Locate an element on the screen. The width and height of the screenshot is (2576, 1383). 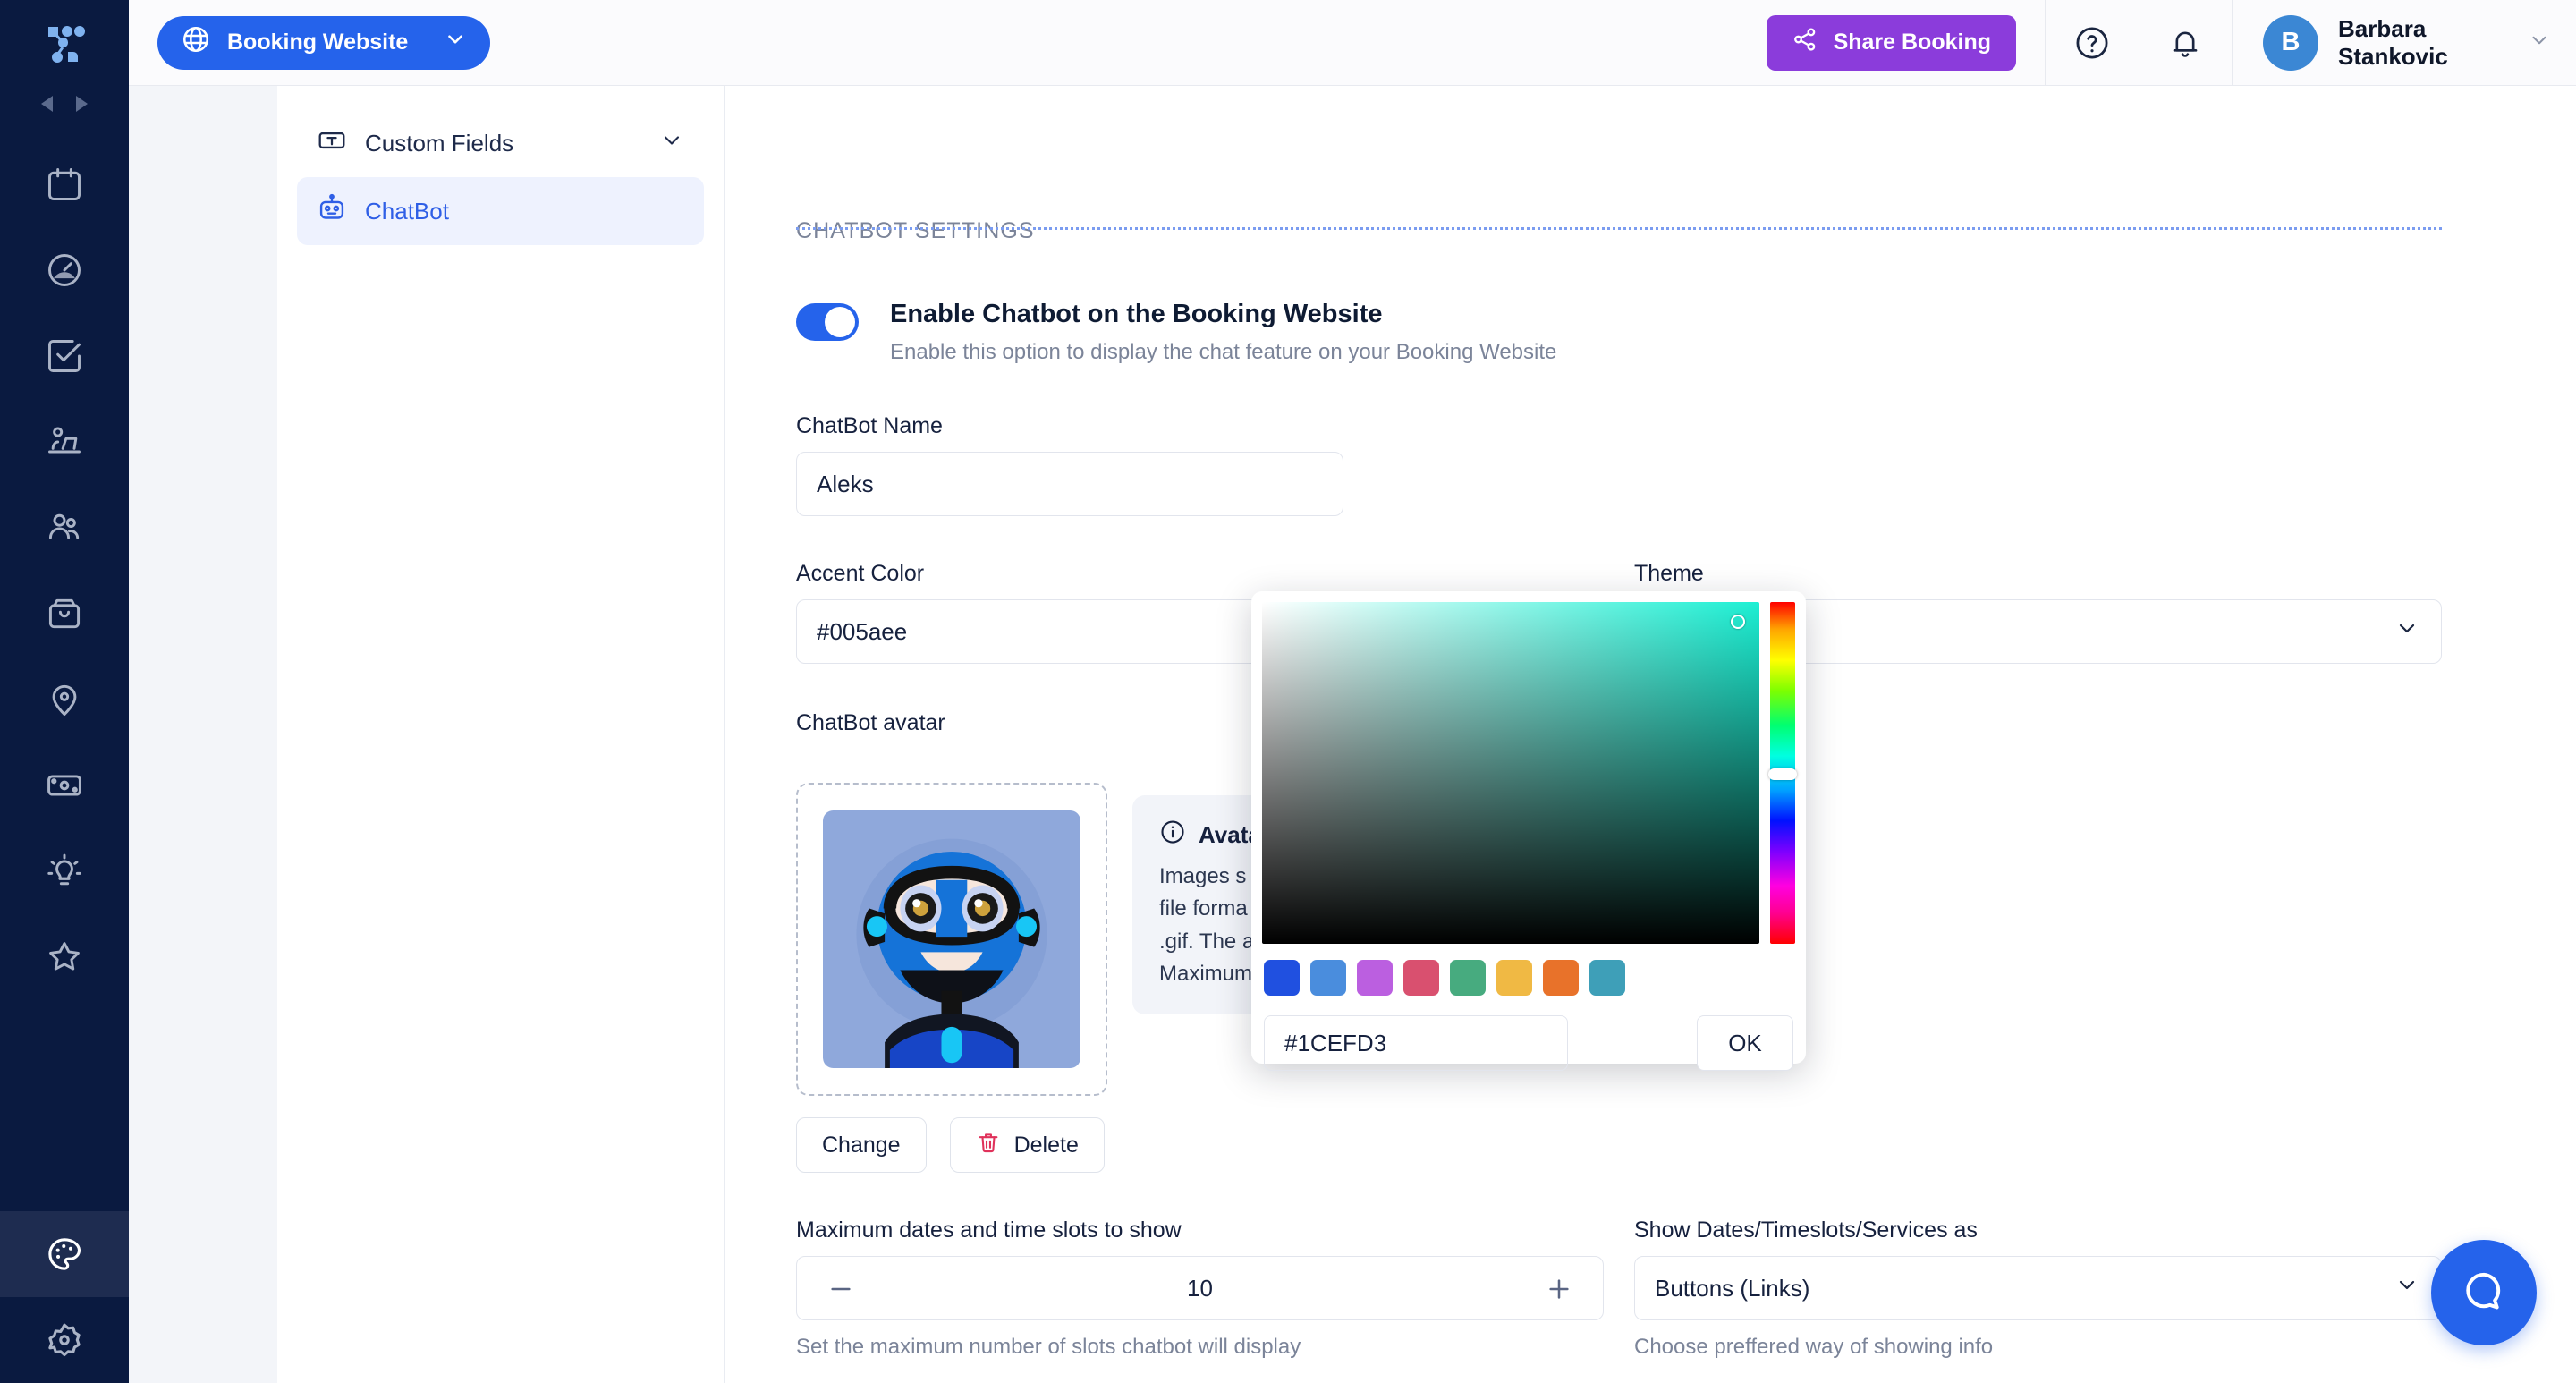
panel-item-chatbot: ChatBot is located at coordinates (500, 211).